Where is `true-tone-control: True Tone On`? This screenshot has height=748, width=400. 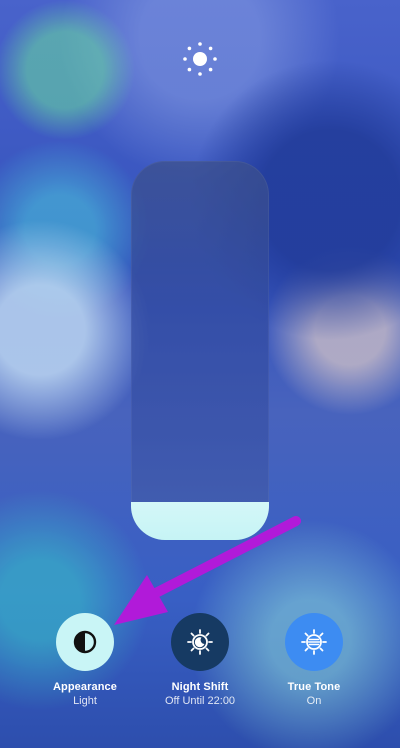 true-tone-control: True Tone On is located at coordinates (314, 660).